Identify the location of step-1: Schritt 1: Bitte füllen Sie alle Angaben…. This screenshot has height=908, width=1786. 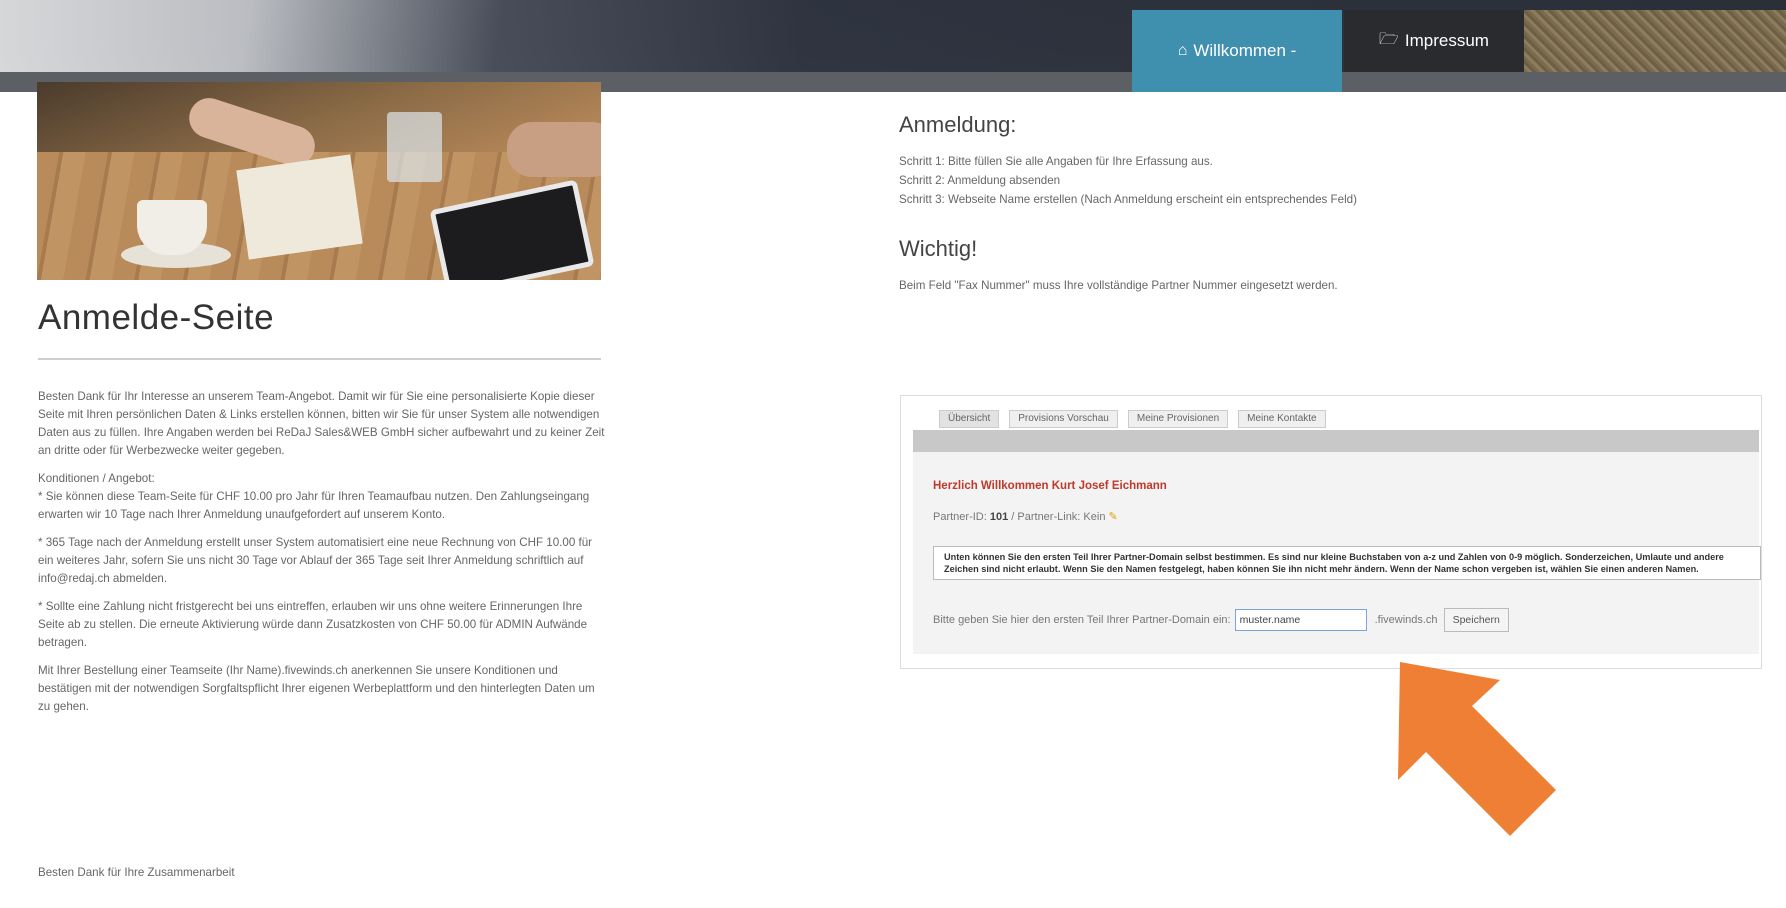
(1056, 161).